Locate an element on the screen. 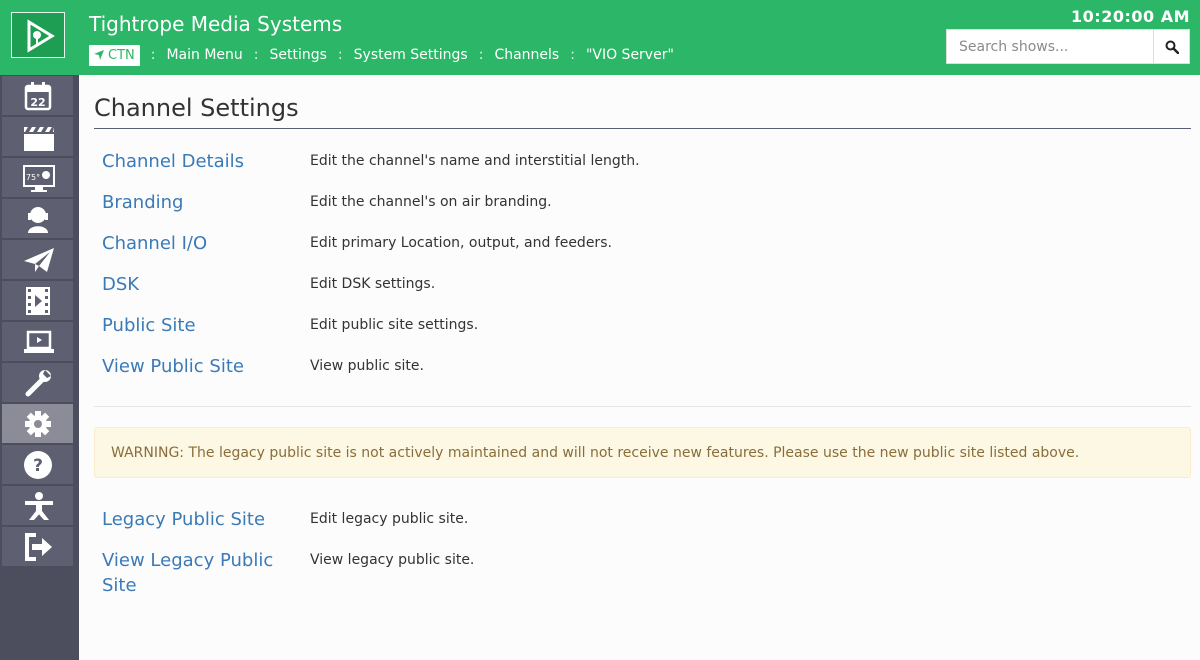 The width and height of the screenshot is (1200, 660). sidebar-item-player is located at coordinates (37, 341).